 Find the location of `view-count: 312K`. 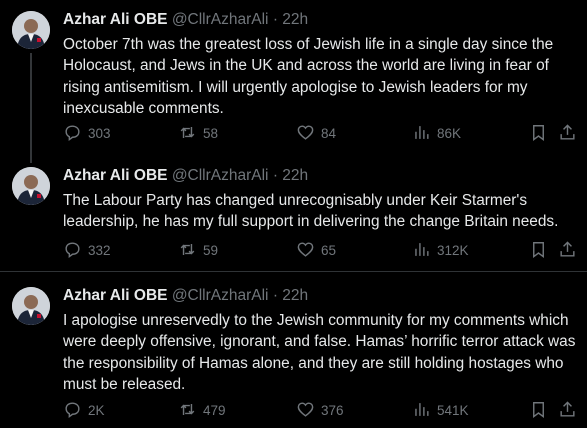

view-count: 312K is located at coordinates (453, 250).